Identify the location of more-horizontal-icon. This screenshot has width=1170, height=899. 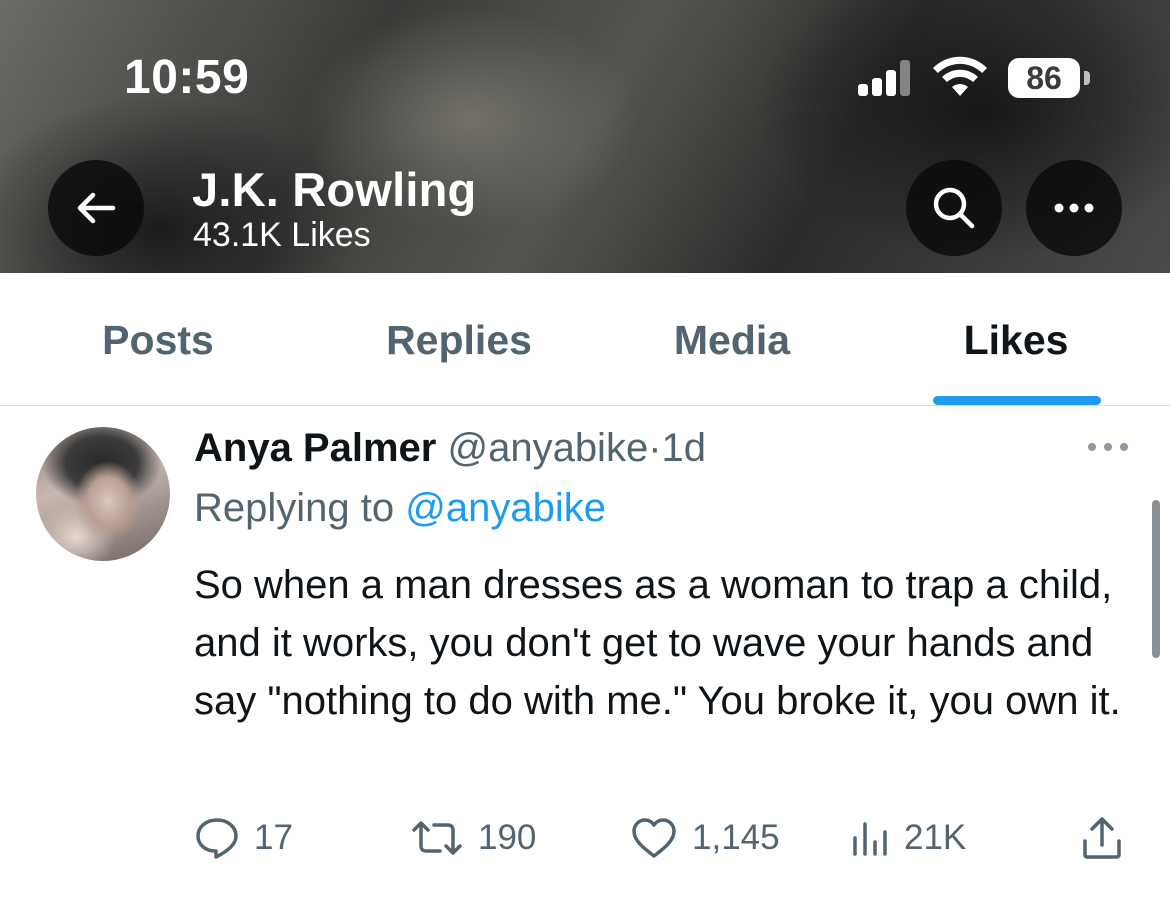
(1074, 208).